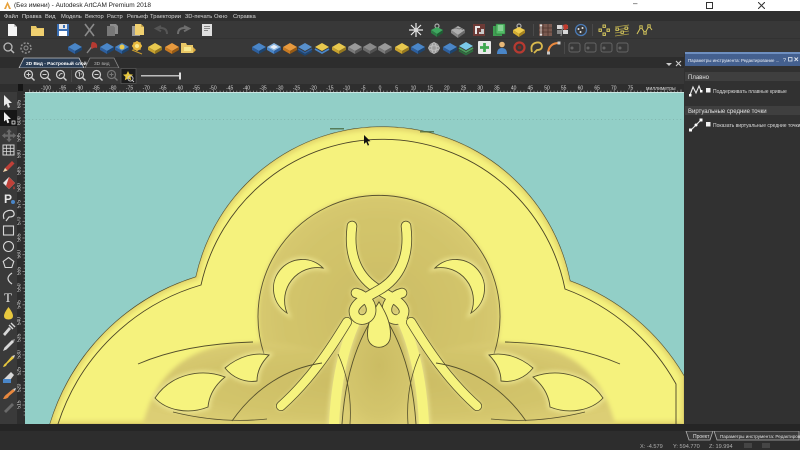 The width and height of the screenshot is (800, 450). Describe the element at coordinates (8, 199) in the screenshot. I see `svg-text: P` at that location.